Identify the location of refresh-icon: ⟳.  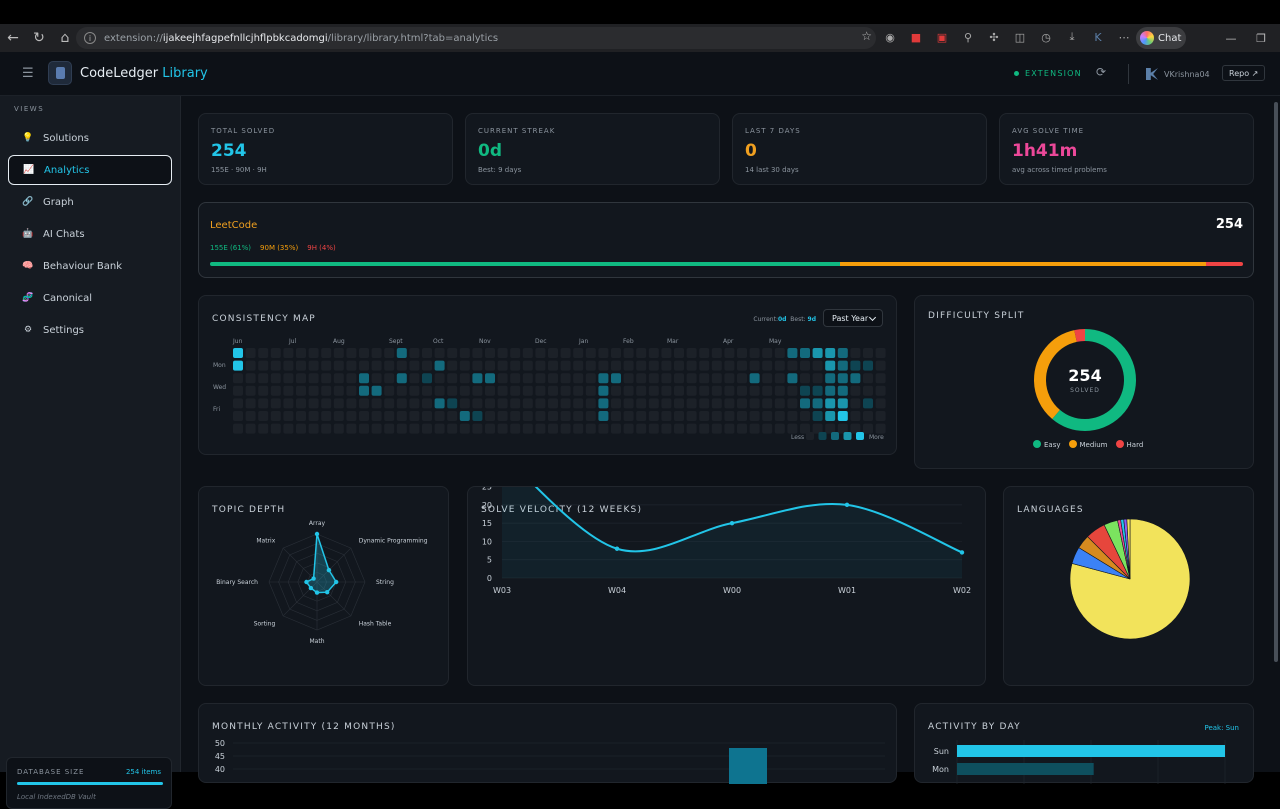
(1101, 72).